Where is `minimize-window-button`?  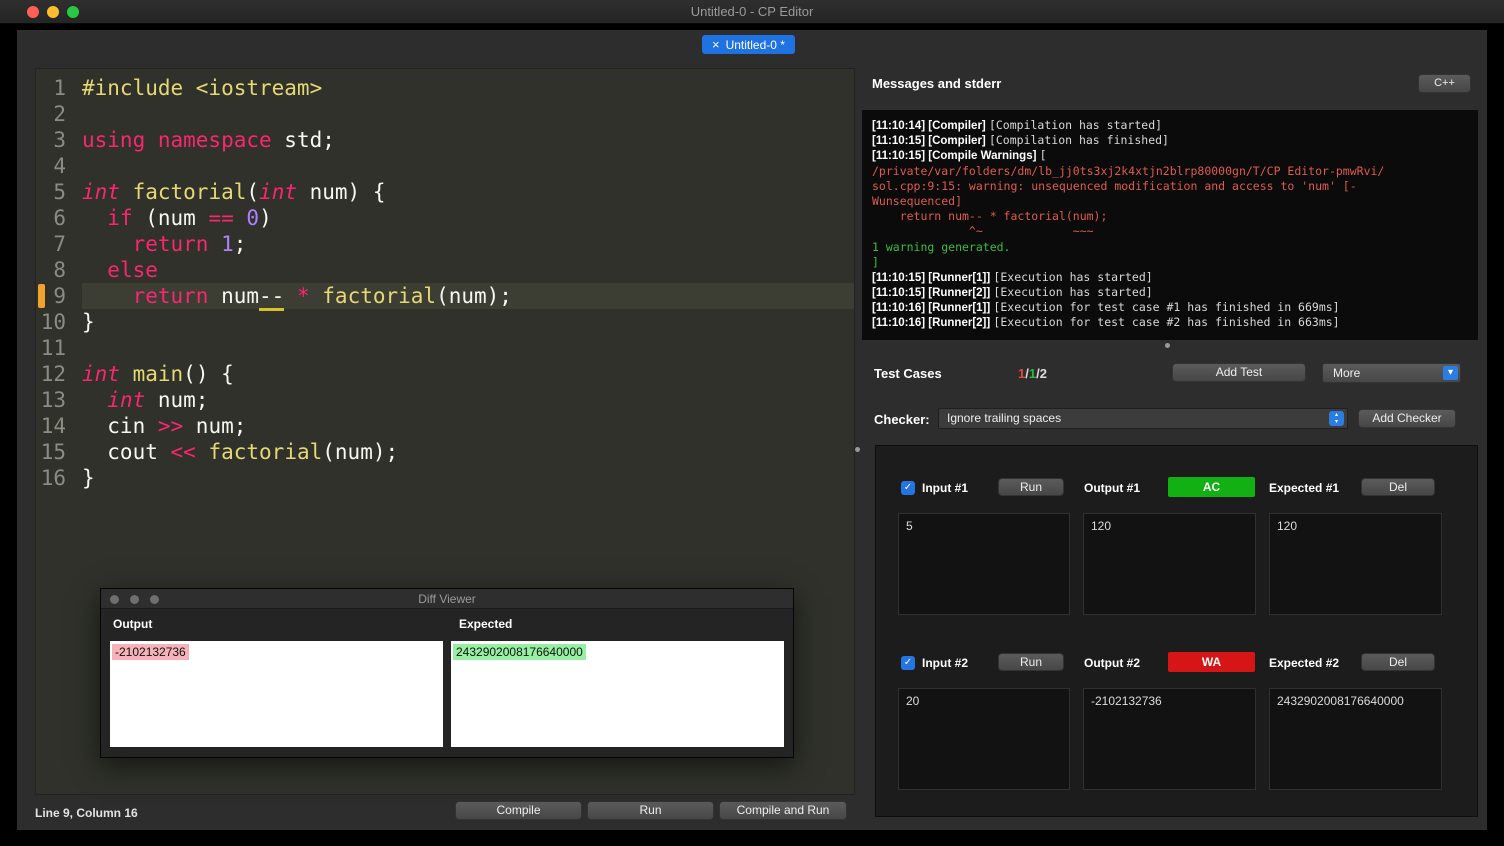
minimize-window-button is located at coordinates (53, 12).